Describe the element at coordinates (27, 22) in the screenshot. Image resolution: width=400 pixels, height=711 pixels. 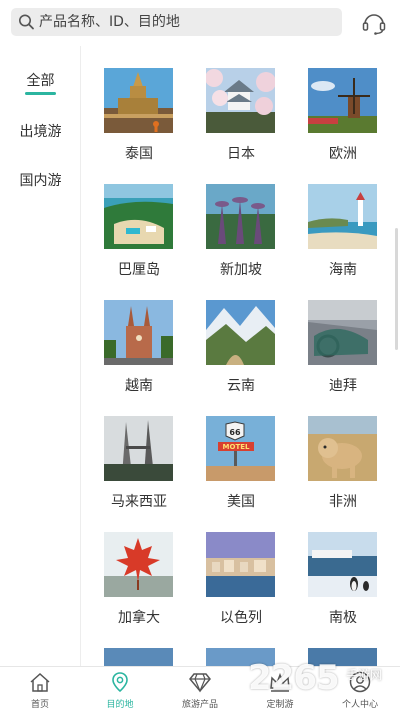
I see `search-icon` at that location.